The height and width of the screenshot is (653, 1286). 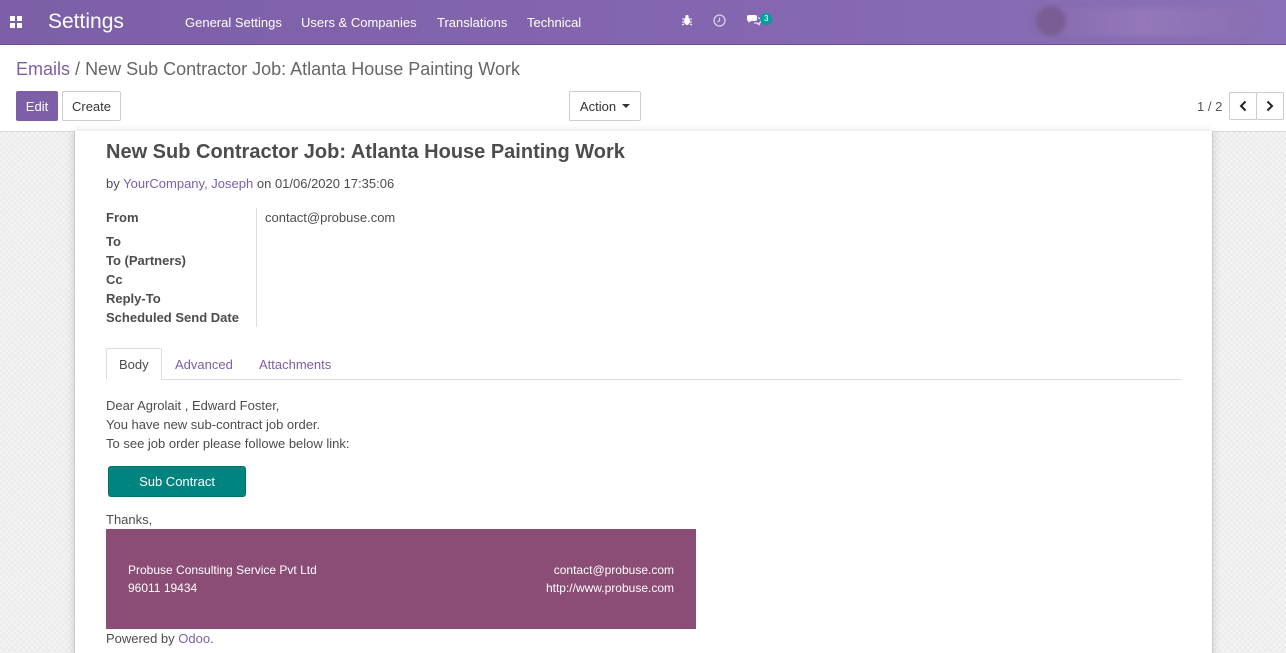 I want to click on mail-author-link: YourCompany, Joseph, so click(x=188, y=183).